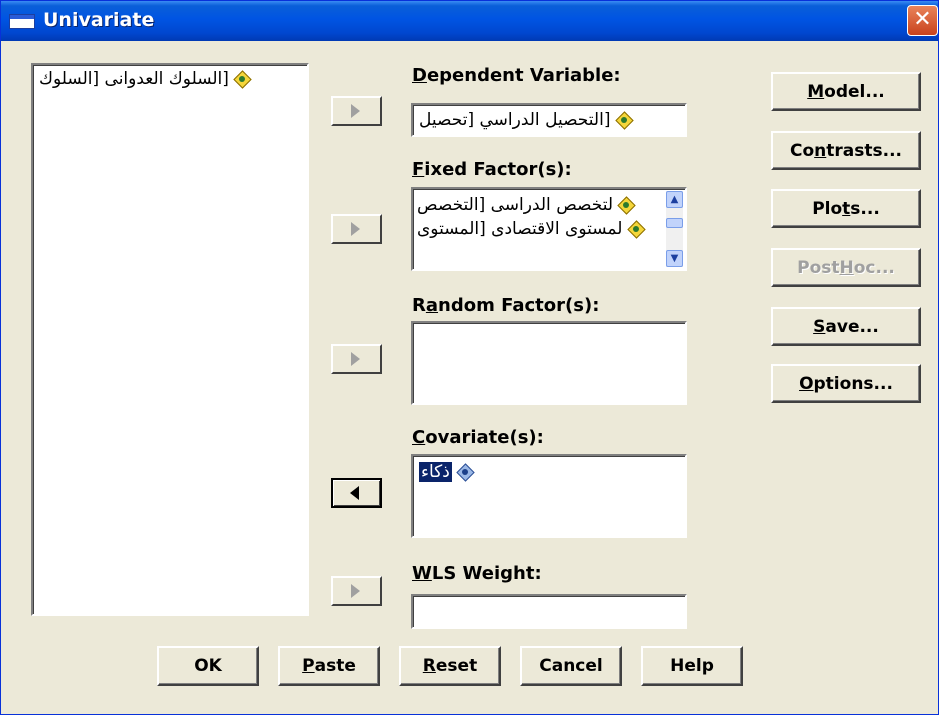  I want to click on move-to-dependent-button, so click(356, 111).